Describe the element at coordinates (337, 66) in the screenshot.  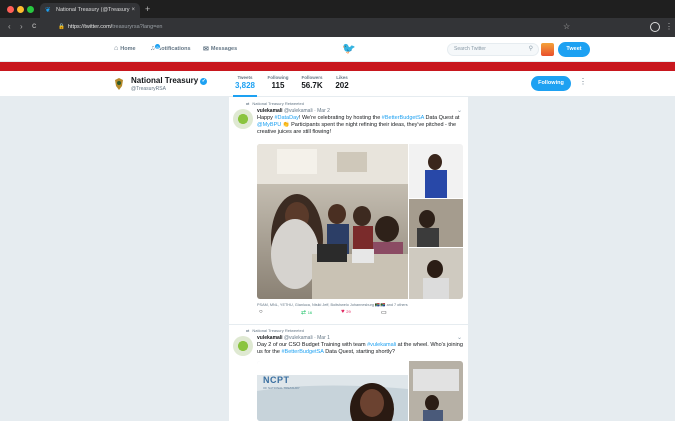
I see `profile-cover-strip` at that location.